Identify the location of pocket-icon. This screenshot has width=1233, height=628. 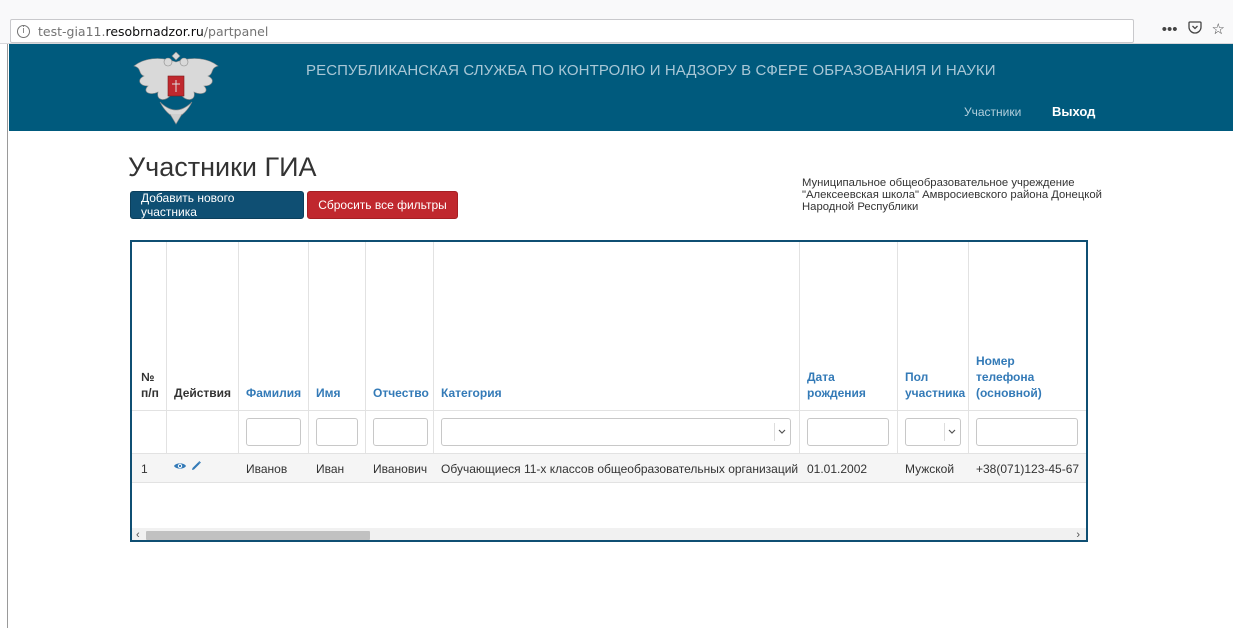
(1194, 29).